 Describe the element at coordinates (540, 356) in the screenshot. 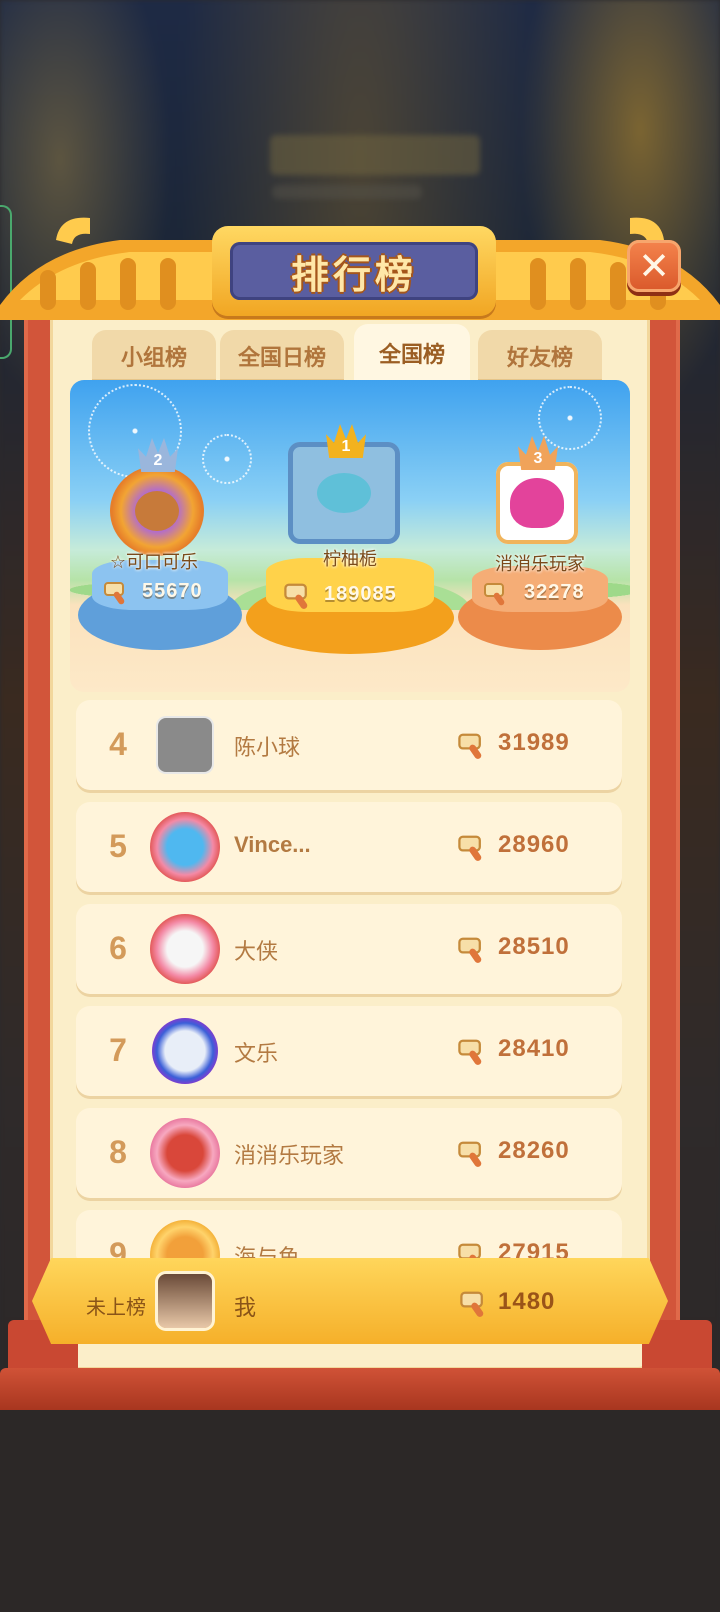

I see `tab-friends: 好友榜` at that location.